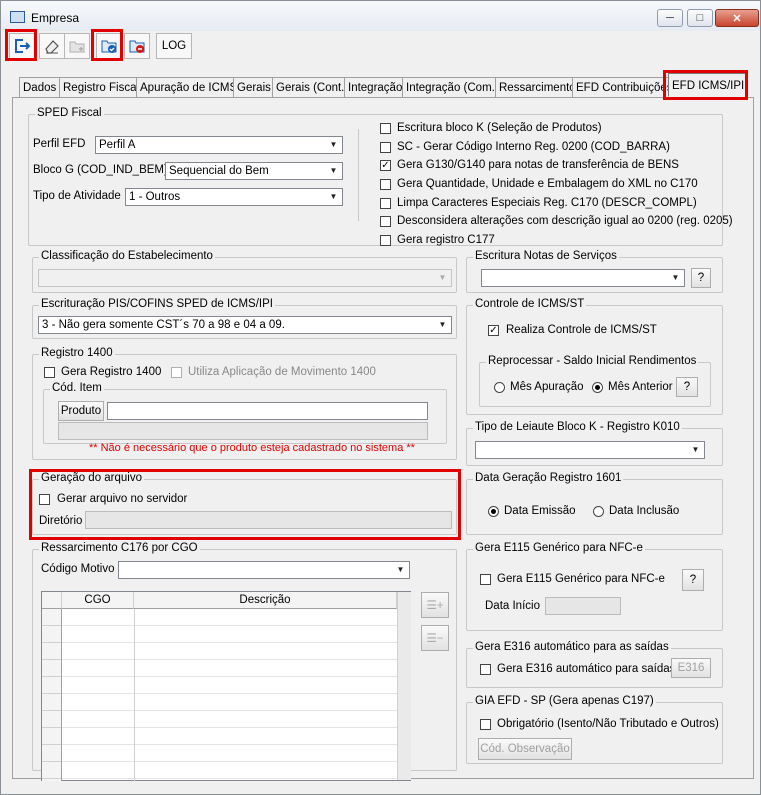  What do you see at coordinates (267, 411) in the screenshot?
I see `produto-input` at bounding box center [267, 411].